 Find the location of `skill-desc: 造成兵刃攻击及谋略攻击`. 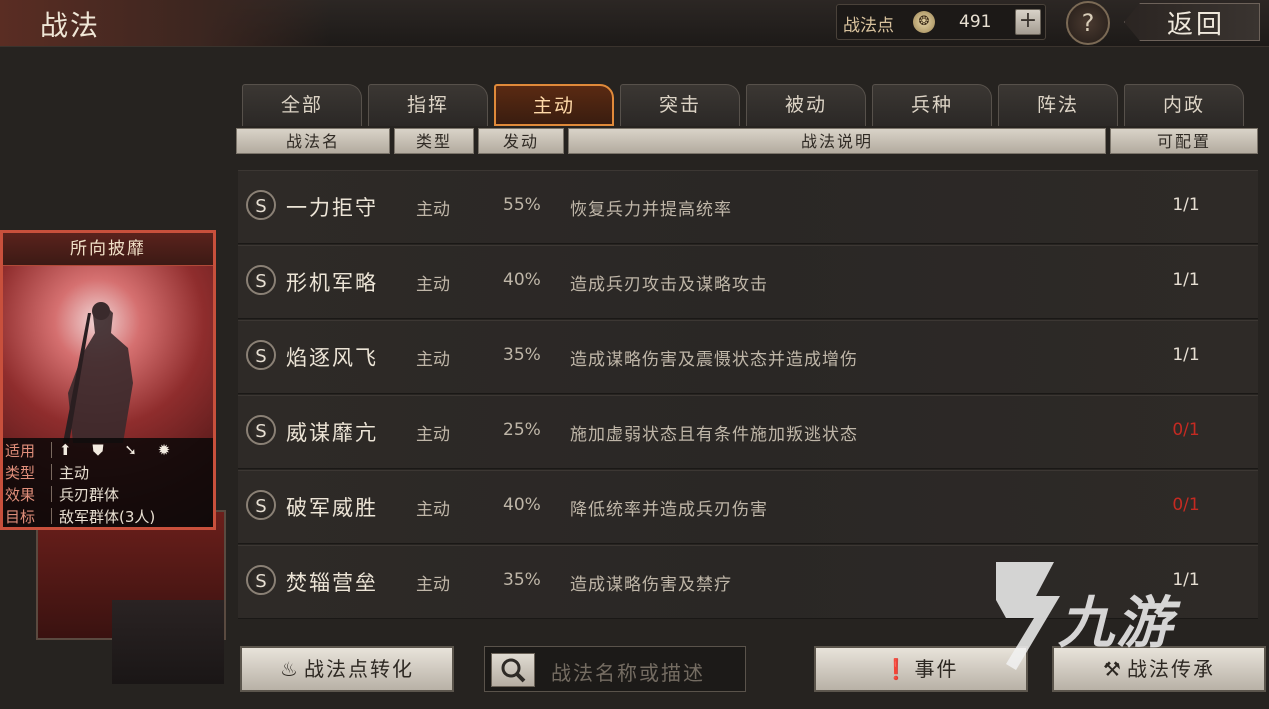

skill-desc: 造成兵刃攻击及谋略攻击 is located at coordinates (669, 285).